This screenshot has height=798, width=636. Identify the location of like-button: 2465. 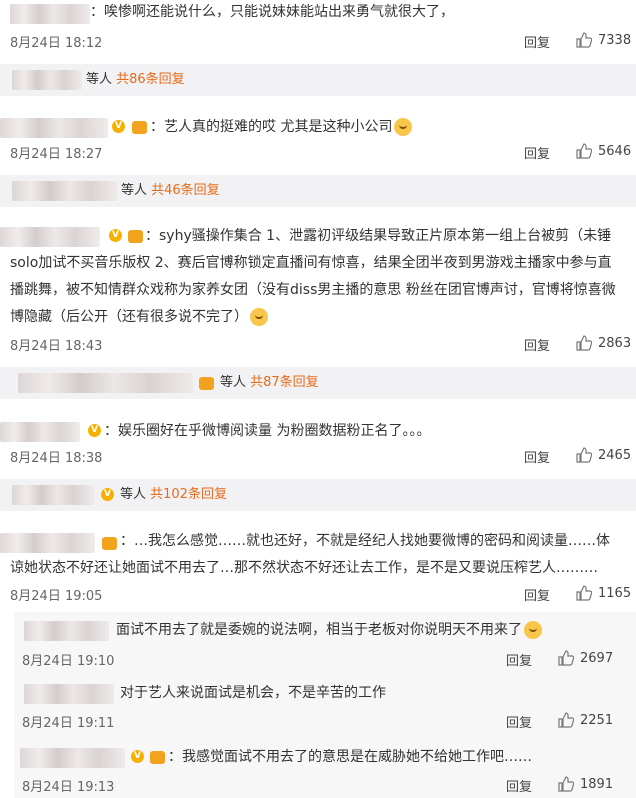
(603, 455).